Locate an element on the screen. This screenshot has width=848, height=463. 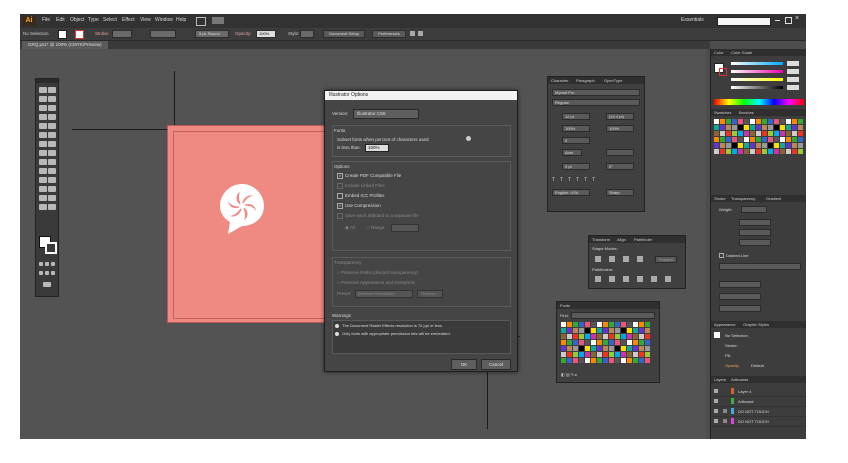
bridge-icon is located at coordinates (201, 21).